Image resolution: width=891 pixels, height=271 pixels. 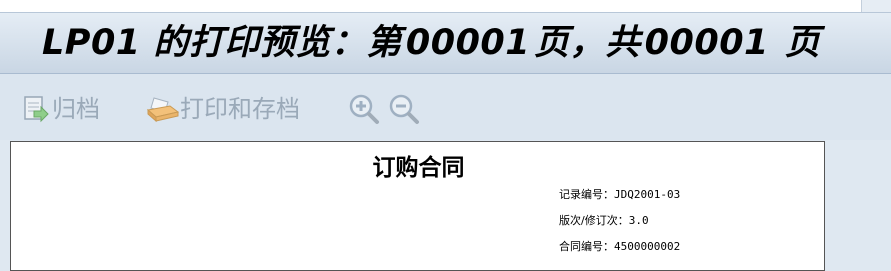 I want to click on title-suffix: 页, so click(x=802, y=43).